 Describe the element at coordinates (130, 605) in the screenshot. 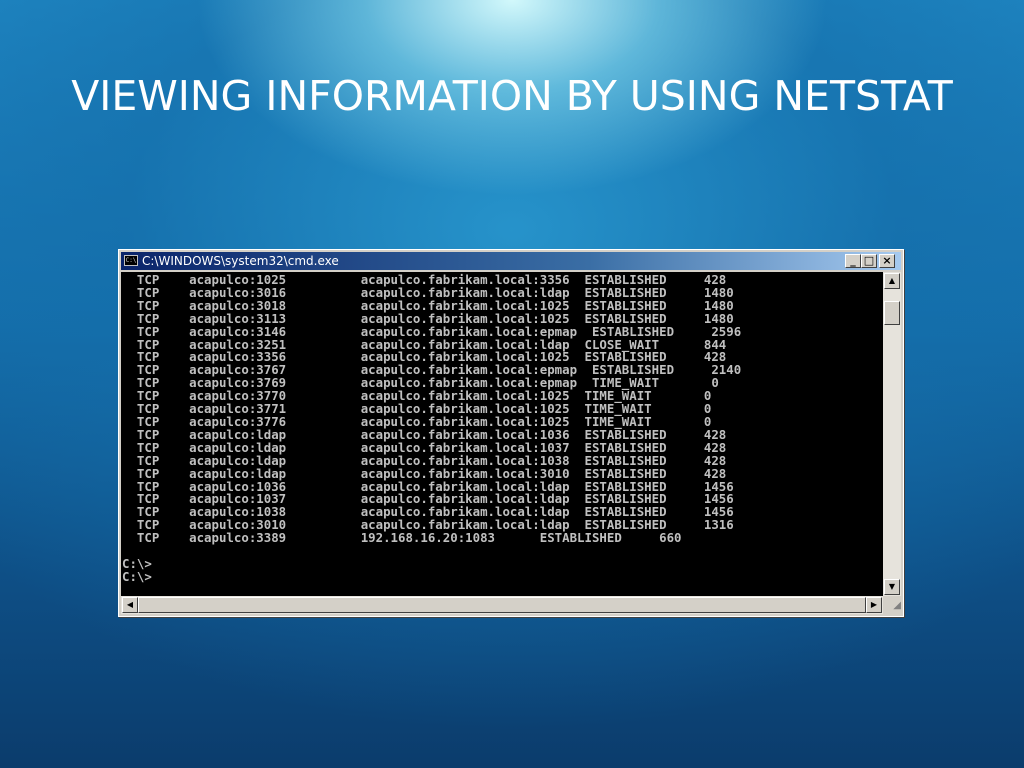

I see `scroll-left-button: ◀` at that location.